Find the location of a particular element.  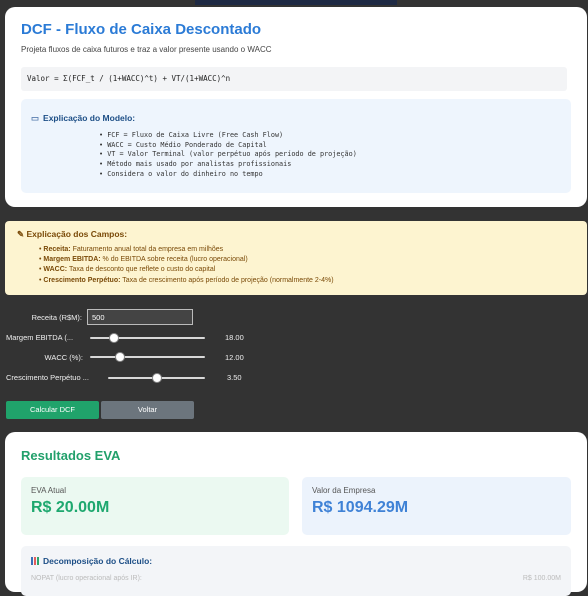

model-explanation-header: ▭ Explicação do Modelo: is located at coordinates (83, 118).